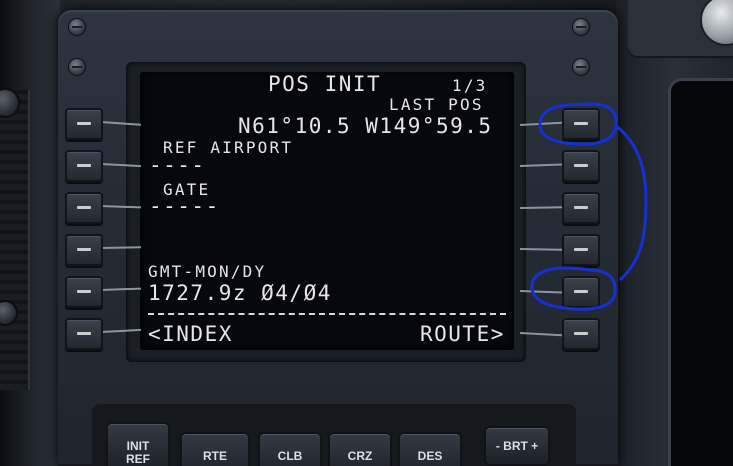 The width and height of the screenshot is (733, 466). What do you see at coordinates (581, 67) in the screenshot?
I see `screw-mid-right` at bounding box center [581, 67].